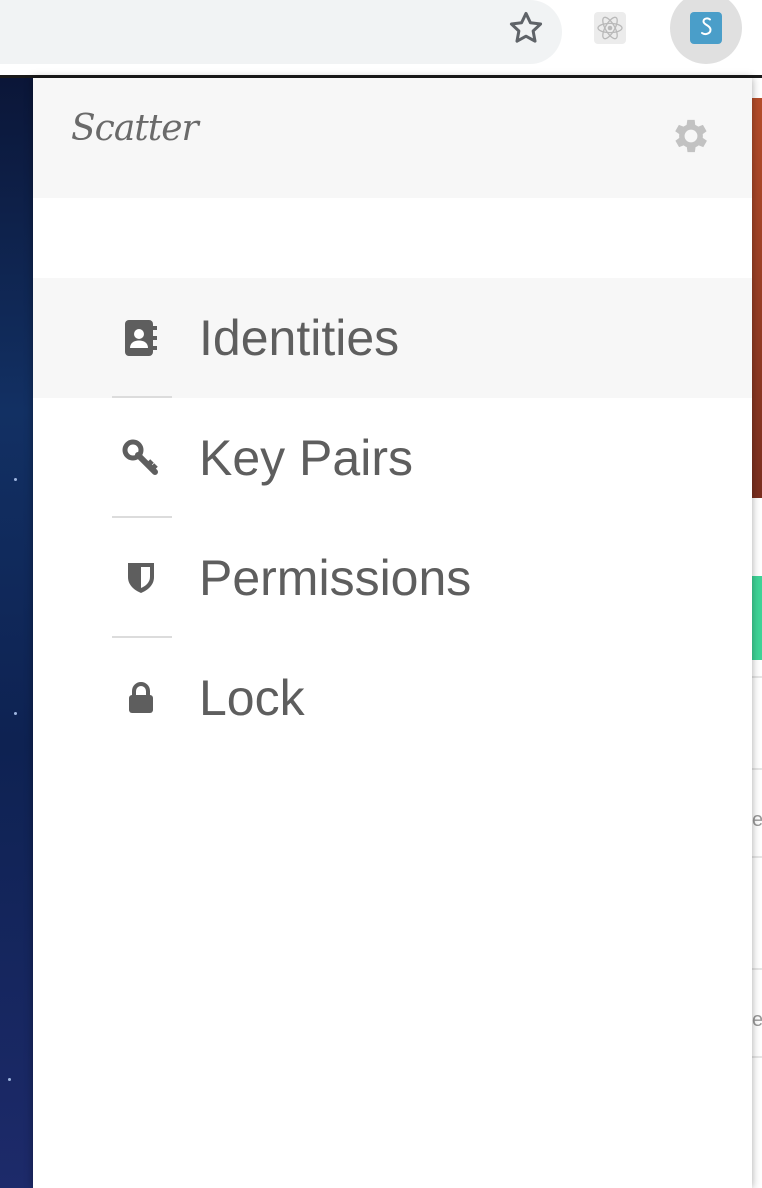 This screenshot has height=1188, width=762. What do you see at coordinates (252, 698) in the screenshot?
I see `menu-item-label: Lock` at bounding box center [252, 698].